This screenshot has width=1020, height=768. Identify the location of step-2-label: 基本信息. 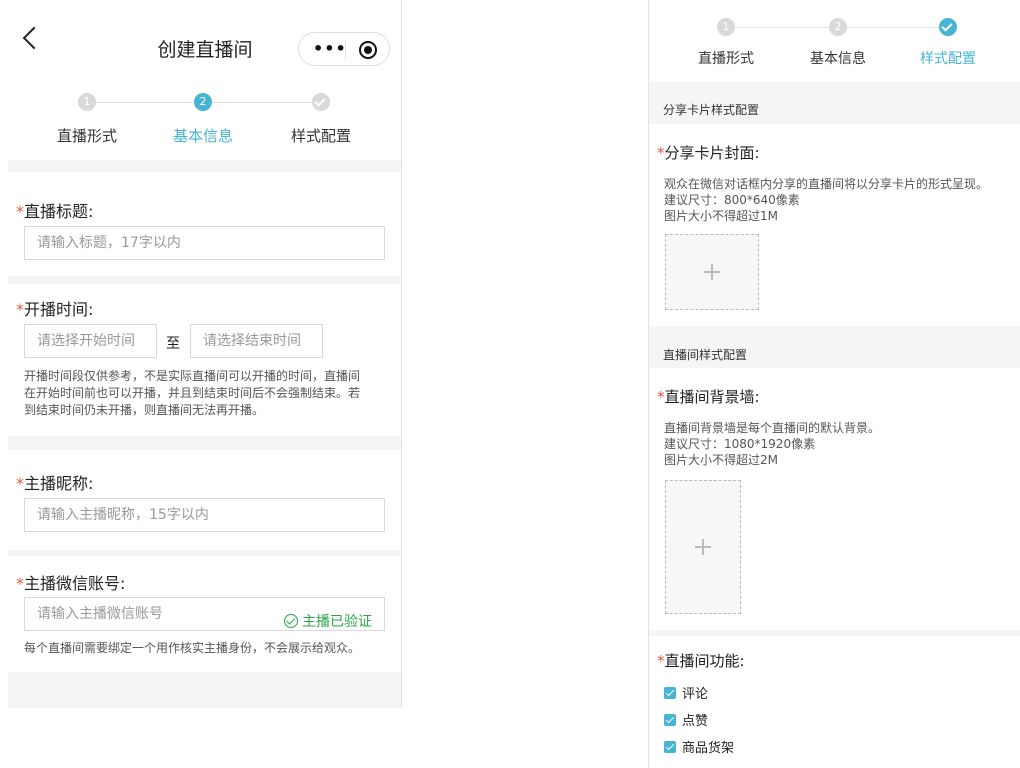
(202, 136).